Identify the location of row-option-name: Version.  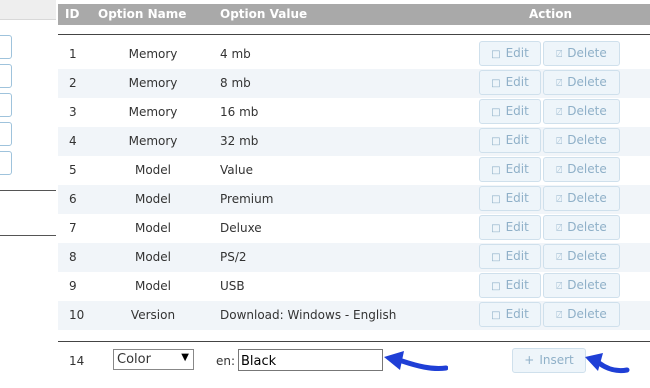
(153, 315).